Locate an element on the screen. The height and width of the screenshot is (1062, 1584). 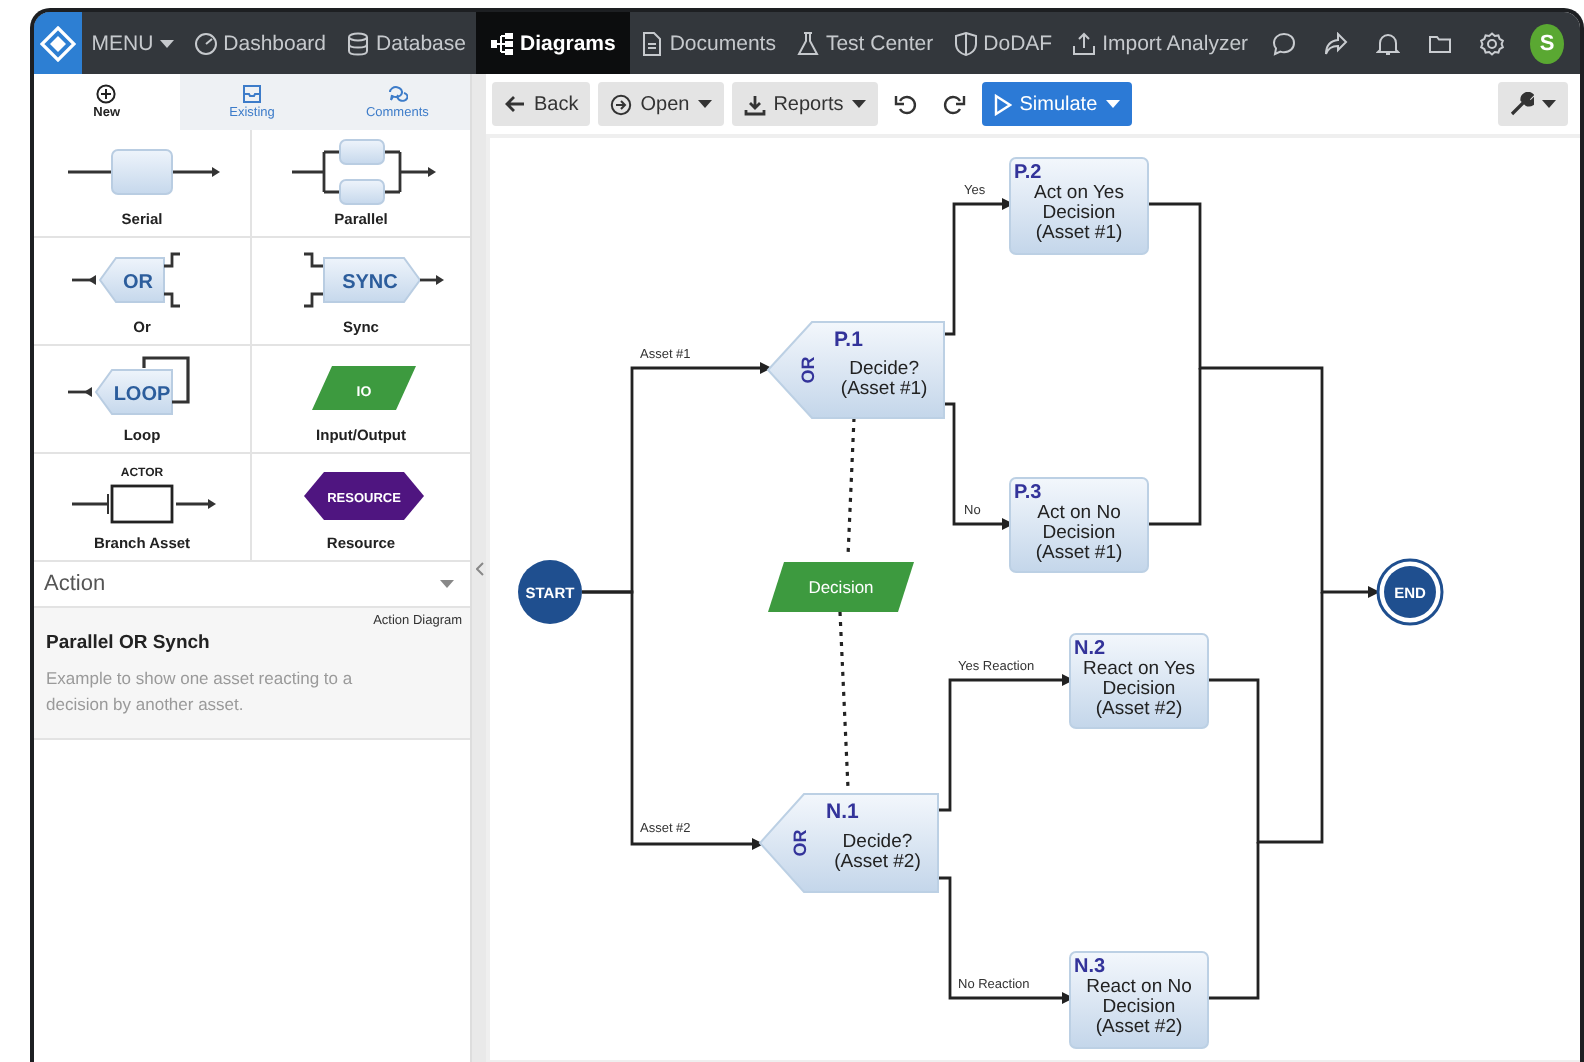
tools-button is located at coordinates (1533, 104).